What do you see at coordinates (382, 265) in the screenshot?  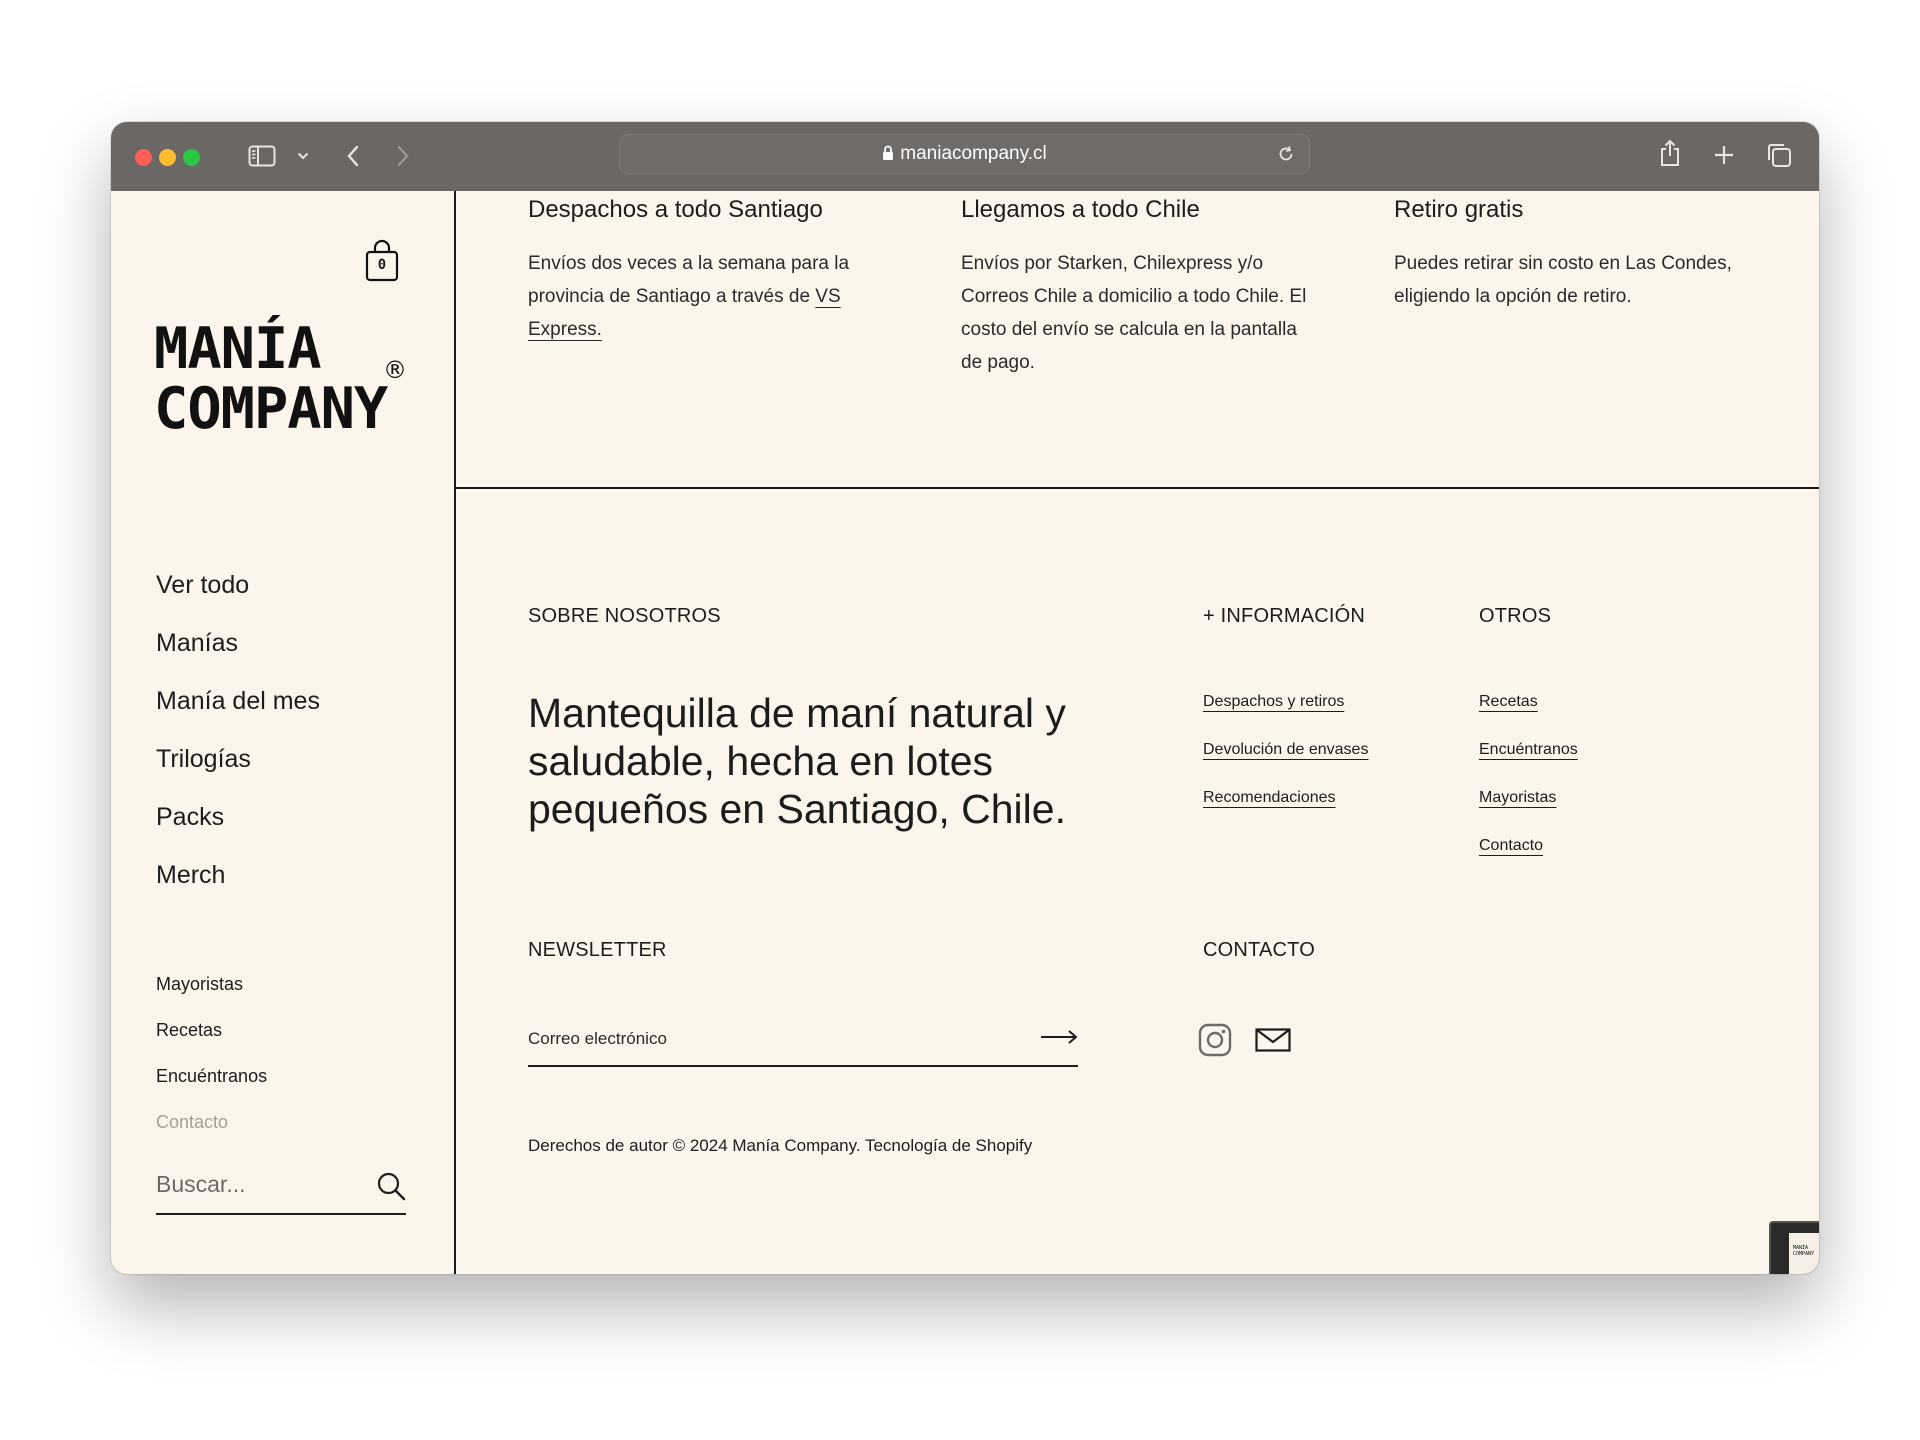 I see `cart-count: 0` at bounding box center [382, 265].